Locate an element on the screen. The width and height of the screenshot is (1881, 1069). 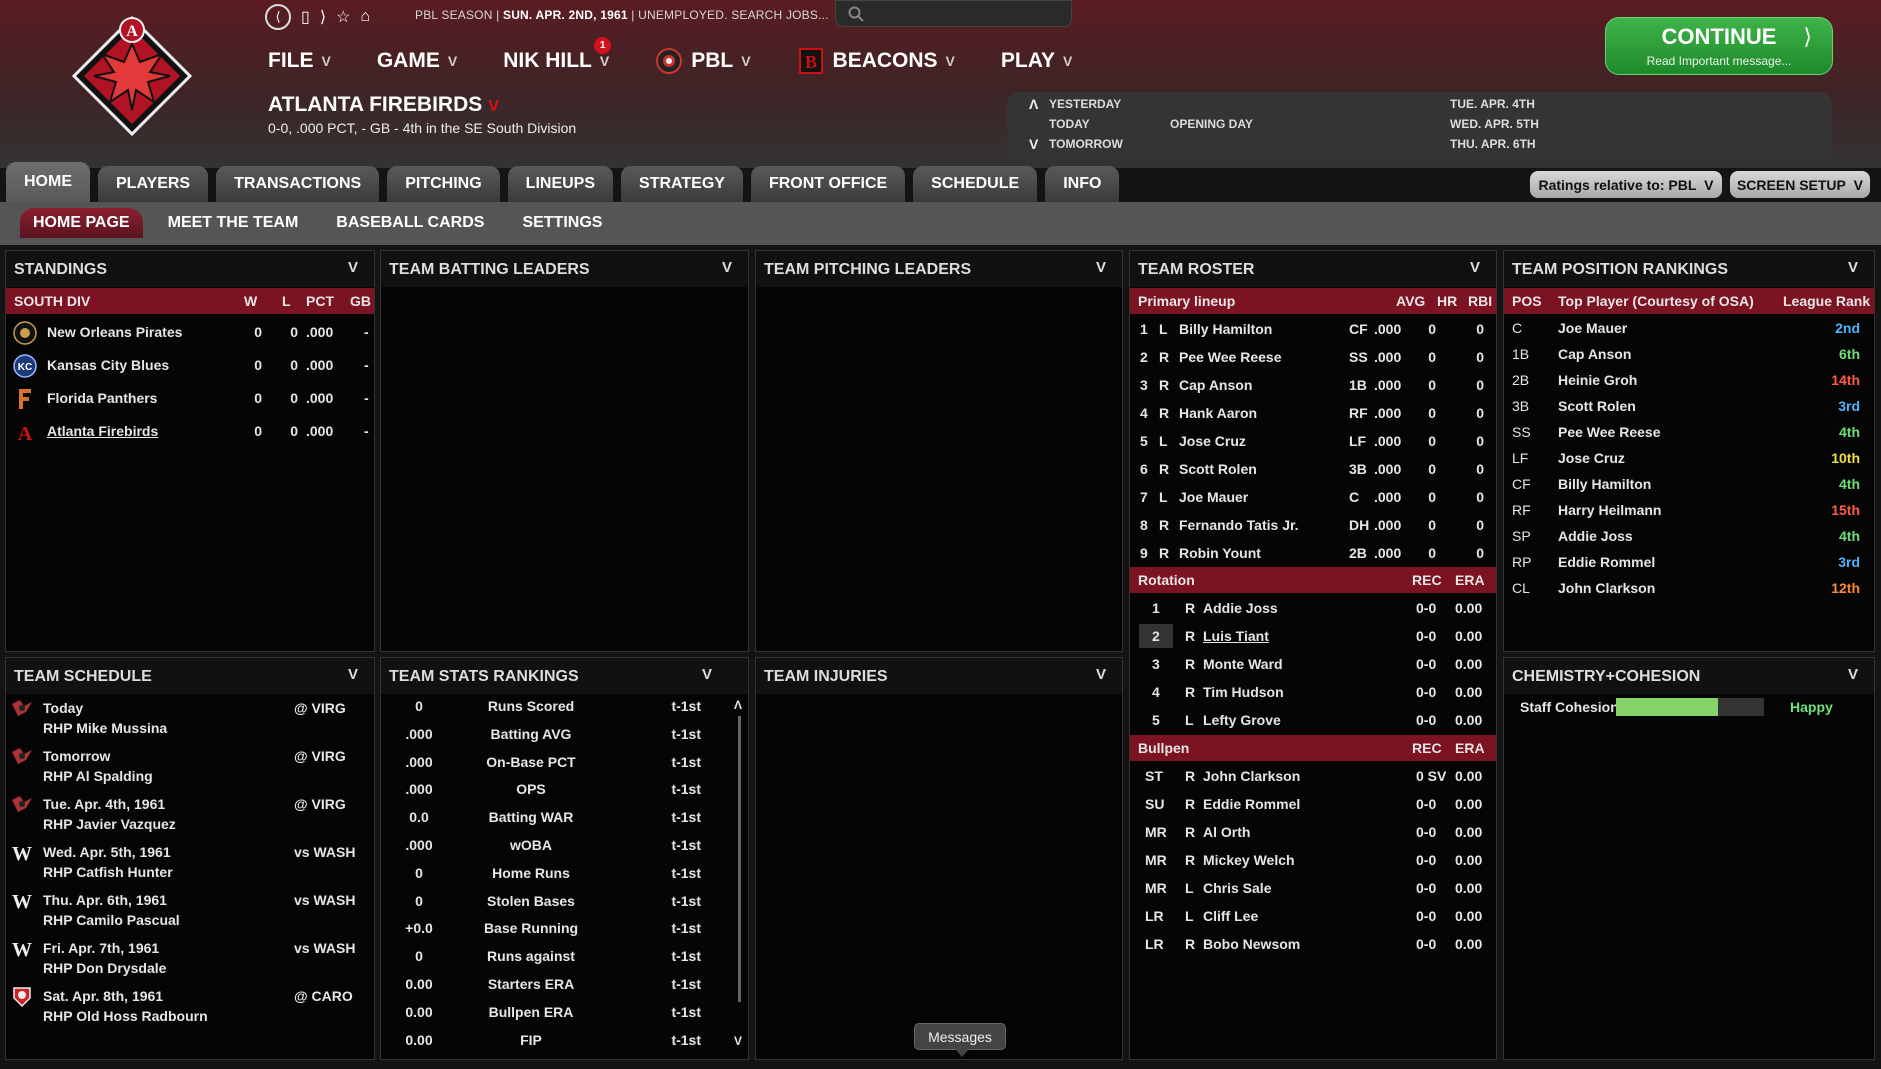
player-name: Joe Mauer is located at coordinates (1592, 328).